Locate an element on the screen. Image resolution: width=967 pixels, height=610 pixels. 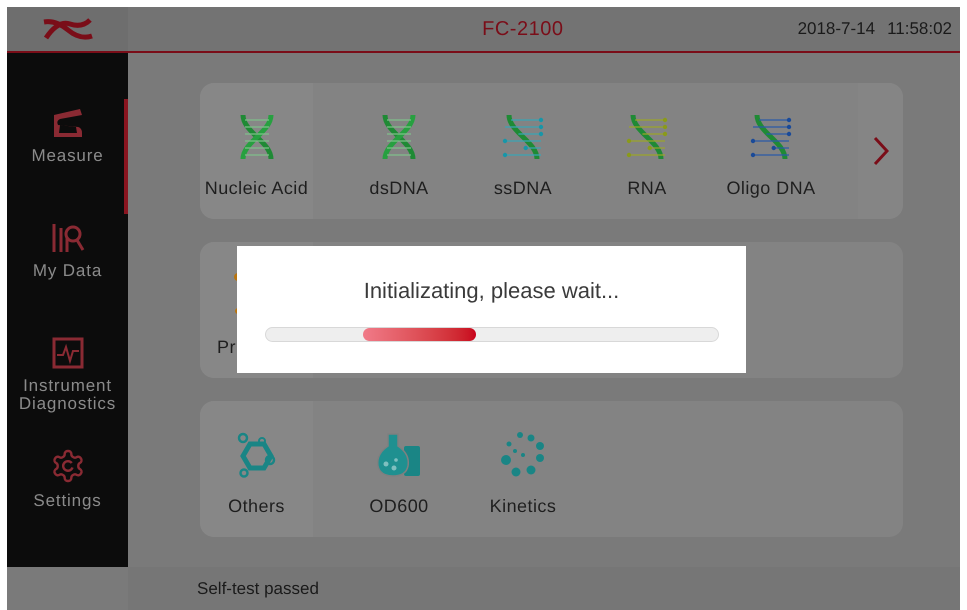
device-title: FC-2100 is located at coordinates (523, 29).